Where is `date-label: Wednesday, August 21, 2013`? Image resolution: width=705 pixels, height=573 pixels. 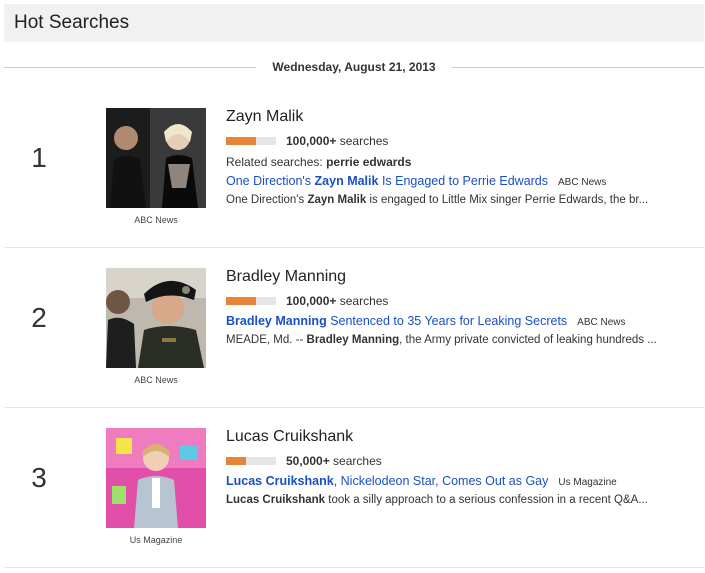
date-label: Wednesday, August 21, 2013 is located at coordinates (354, 67).